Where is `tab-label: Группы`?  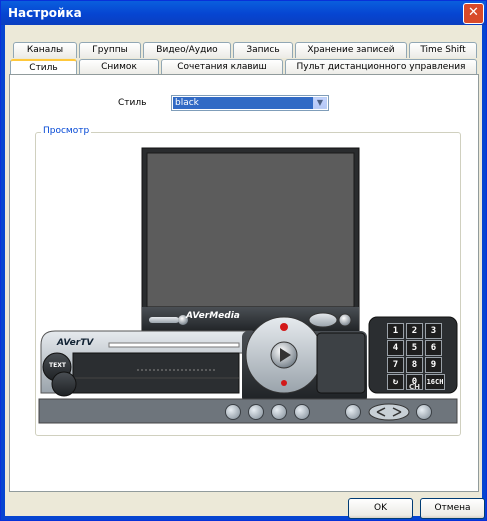 tab-label: Группы is located at coordinates (110, 50).